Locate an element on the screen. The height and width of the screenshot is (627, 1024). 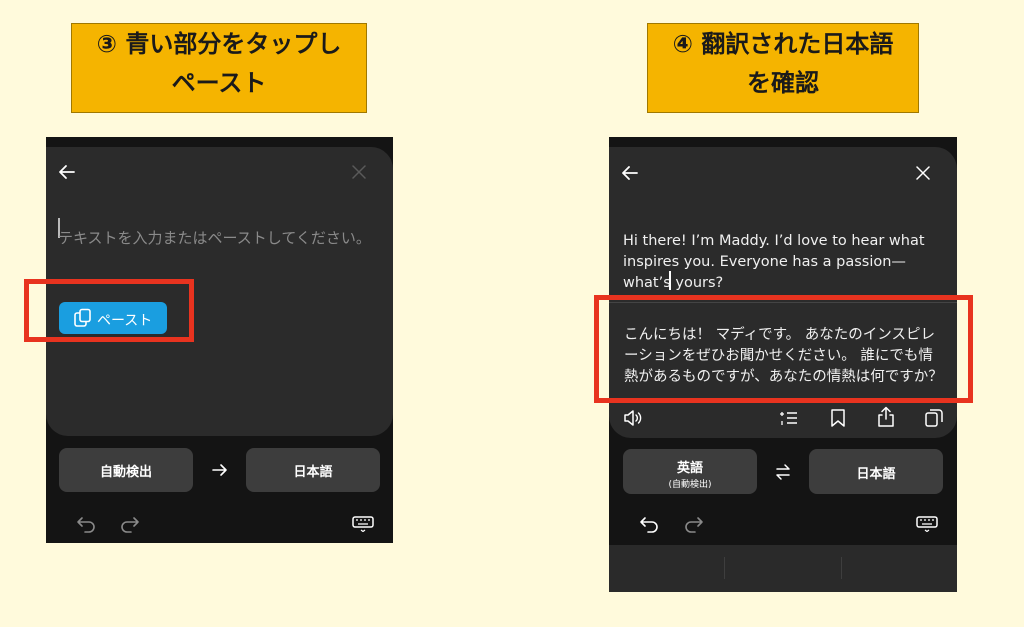
step4-label: ④ 翻訳された日本語 を確認 is located at coordinates (783, 68).